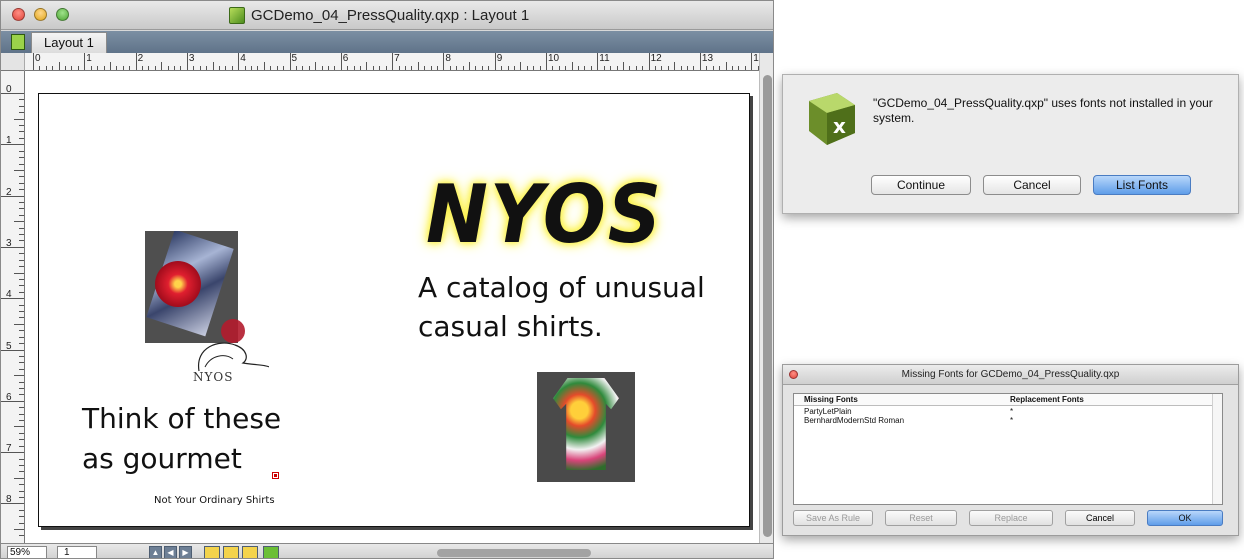 This screenshot has width=1244, height=559. I want to click on export-arrow-icon, so click(271, 552).